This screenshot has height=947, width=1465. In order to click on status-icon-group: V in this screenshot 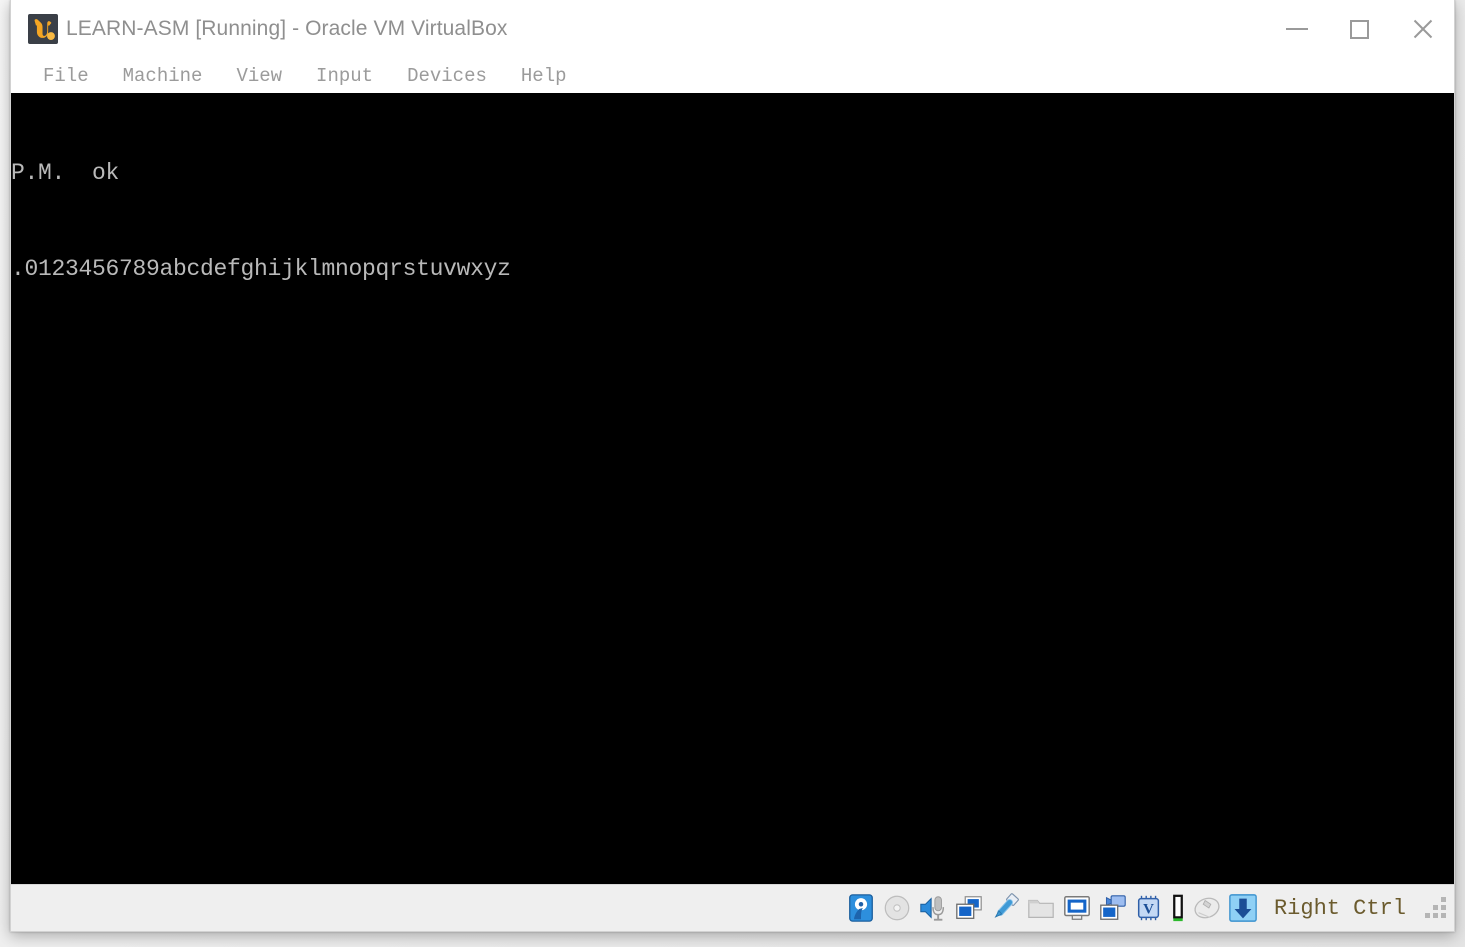, I will do `click(1054, 908)`.